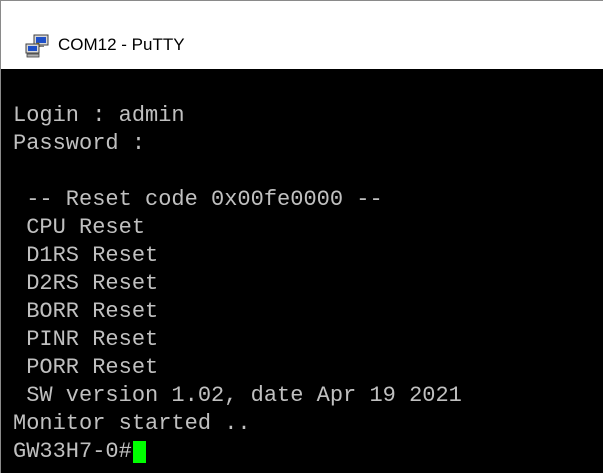 This screenshot has width=603, height=473. I want to click on terminal-prompt-line: GW33H7-0#, so click(308, 452).